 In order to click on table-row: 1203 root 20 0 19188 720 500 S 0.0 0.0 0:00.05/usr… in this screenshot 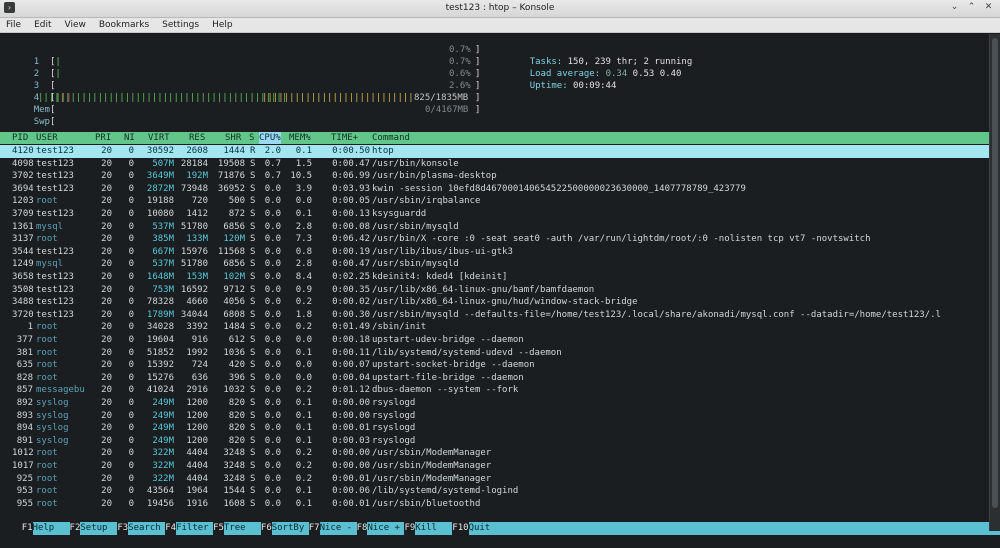, I will do `click(494, 201)`.